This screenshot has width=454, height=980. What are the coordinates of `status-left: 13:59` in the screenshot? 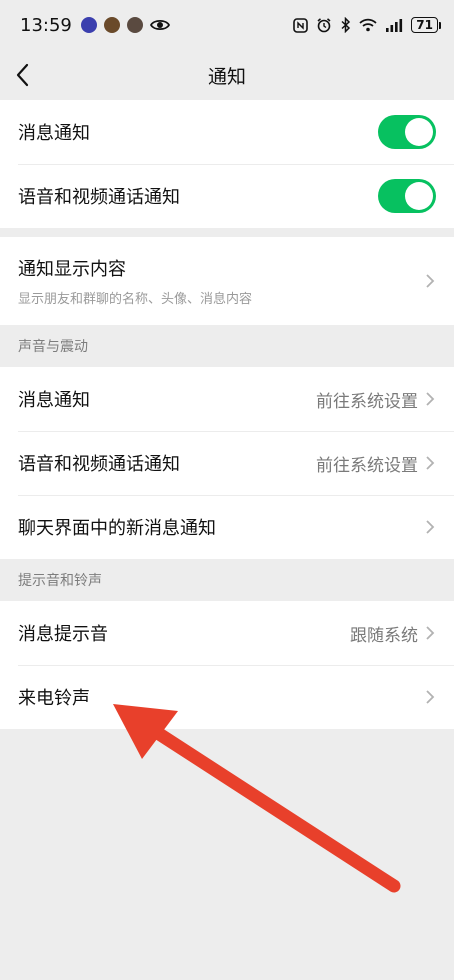 It's located at (95, 25).